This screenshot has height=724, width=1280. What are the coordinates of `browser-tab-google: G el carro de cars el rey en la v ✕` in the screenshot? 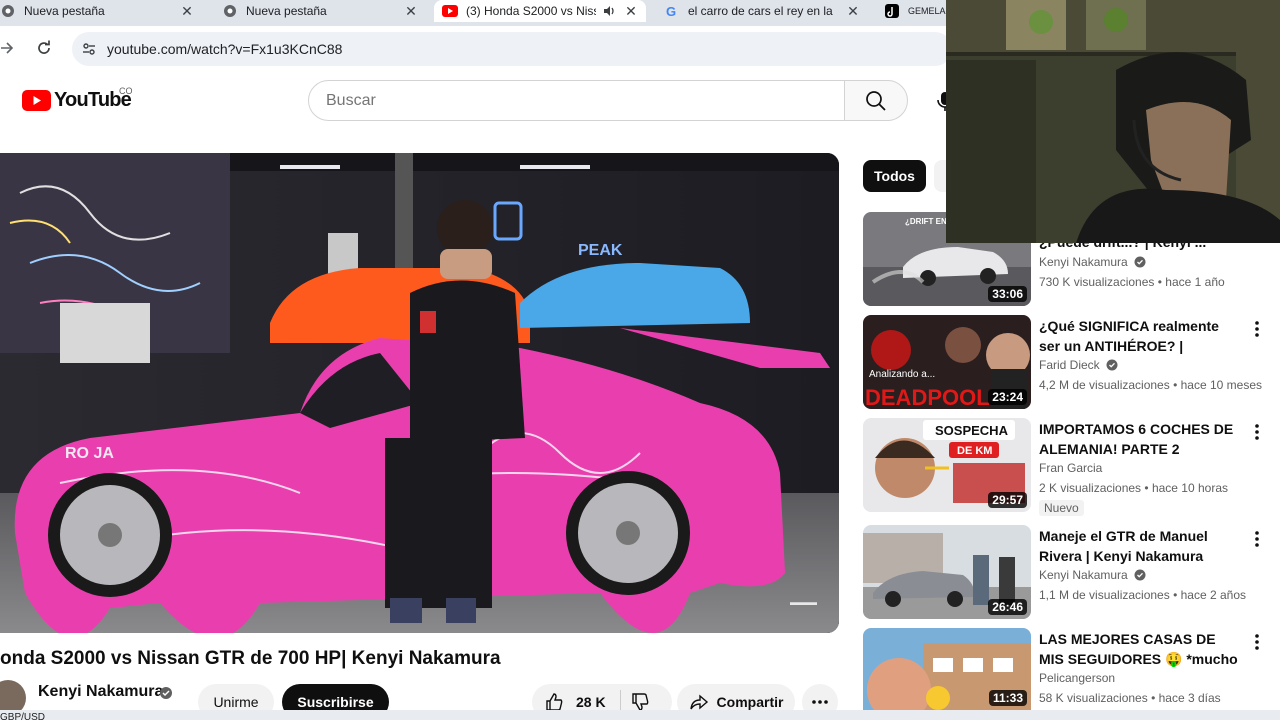 It's located at (764, 11).